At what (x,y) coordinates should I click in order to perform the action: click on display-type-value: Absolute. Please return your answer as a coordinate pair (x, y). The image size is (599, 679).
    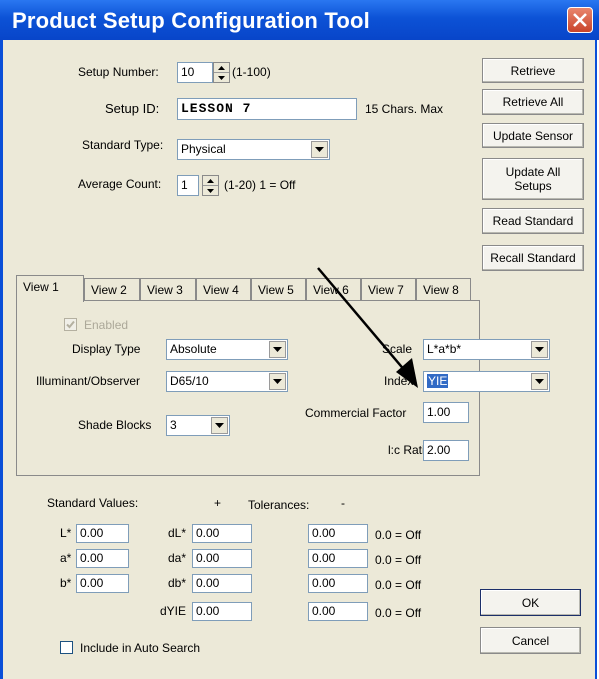
    Looking at the image, I should click on (193, 349).